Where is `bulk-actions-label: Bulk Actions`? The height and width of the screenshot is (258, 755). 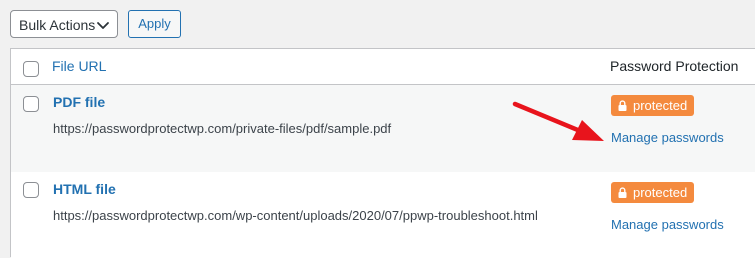 bulk-actions-label: Bulk Actions is located at coordinates (57, 25).